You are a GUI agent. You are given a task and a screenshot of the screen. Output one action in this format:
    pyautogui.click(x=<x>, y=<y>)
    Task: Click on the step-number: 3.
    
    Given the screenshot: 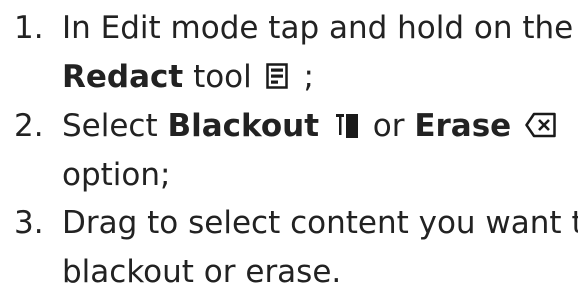 What is the action you would take?
    pyautogui.click(x=29, y=223)
    